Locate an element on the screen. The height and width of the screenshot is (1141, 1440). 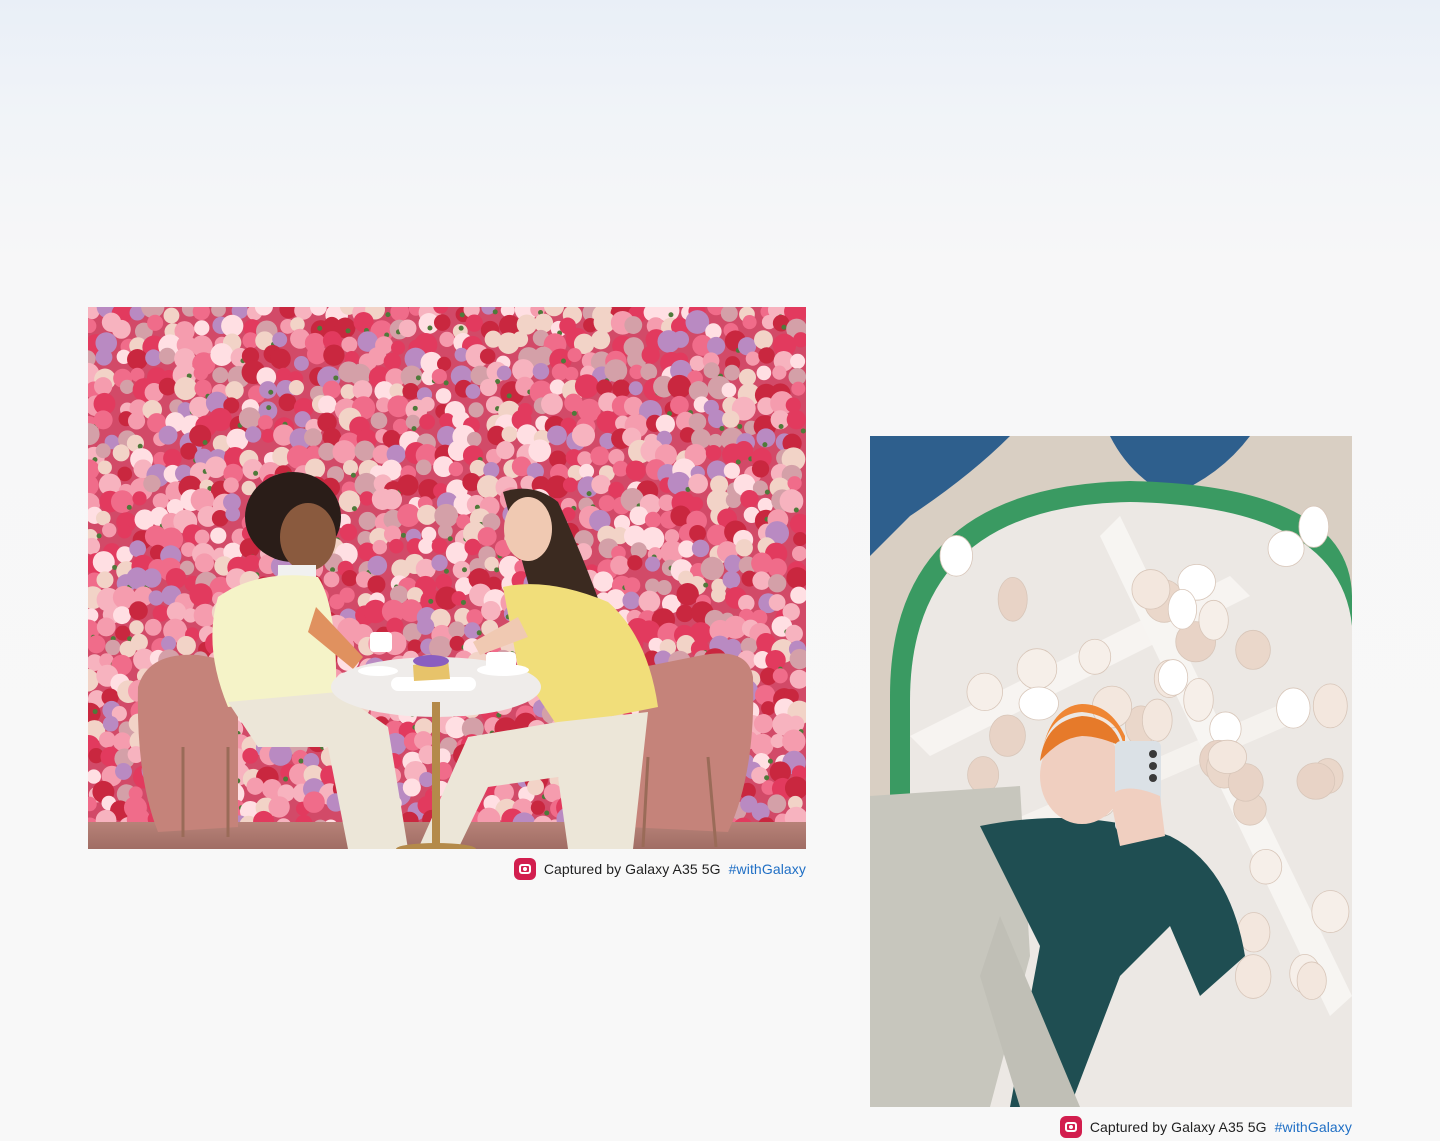
photo-2-caption: Captured by Galaxy A35 5G #withGalaxy is located at coordinates (1205, 1127).